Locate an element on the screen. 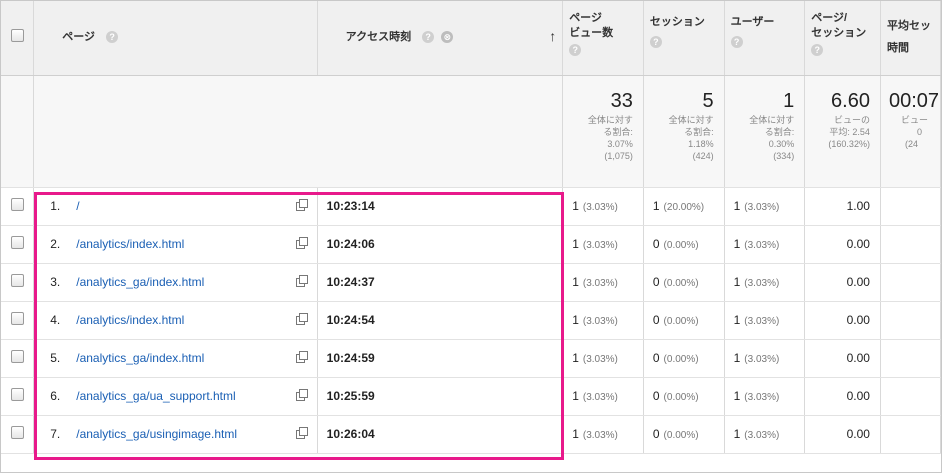 This screenshot has width=942, height=473. column-header-page-label: ページ is located at coordinates (79, 37).